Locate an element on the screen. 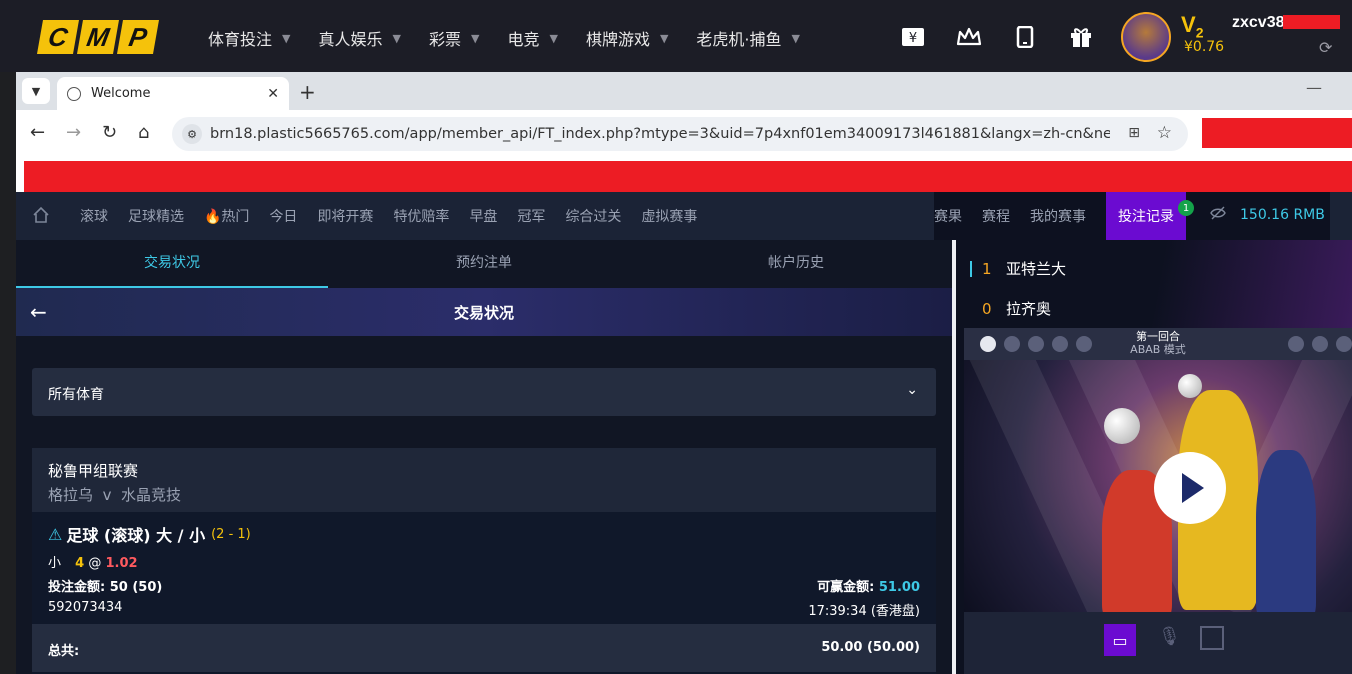 The image size is (1352, 674). menu-card-games: 棋牌游戏 ▼ is located at coordinates (641, 38).